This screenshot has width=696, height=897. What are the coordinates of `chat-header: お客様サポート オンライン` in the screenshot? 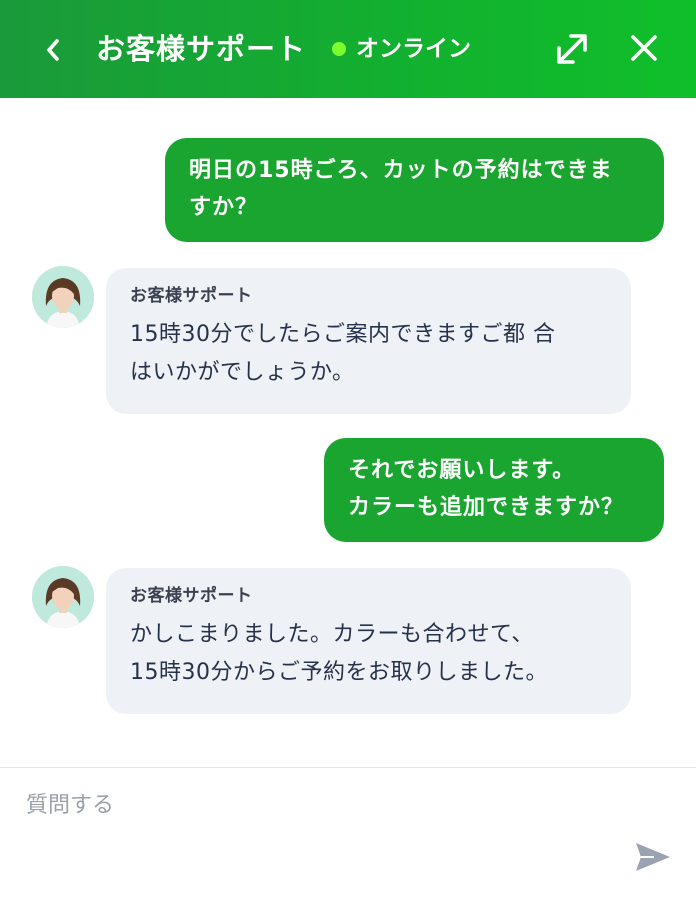 It's located at (348, 49).